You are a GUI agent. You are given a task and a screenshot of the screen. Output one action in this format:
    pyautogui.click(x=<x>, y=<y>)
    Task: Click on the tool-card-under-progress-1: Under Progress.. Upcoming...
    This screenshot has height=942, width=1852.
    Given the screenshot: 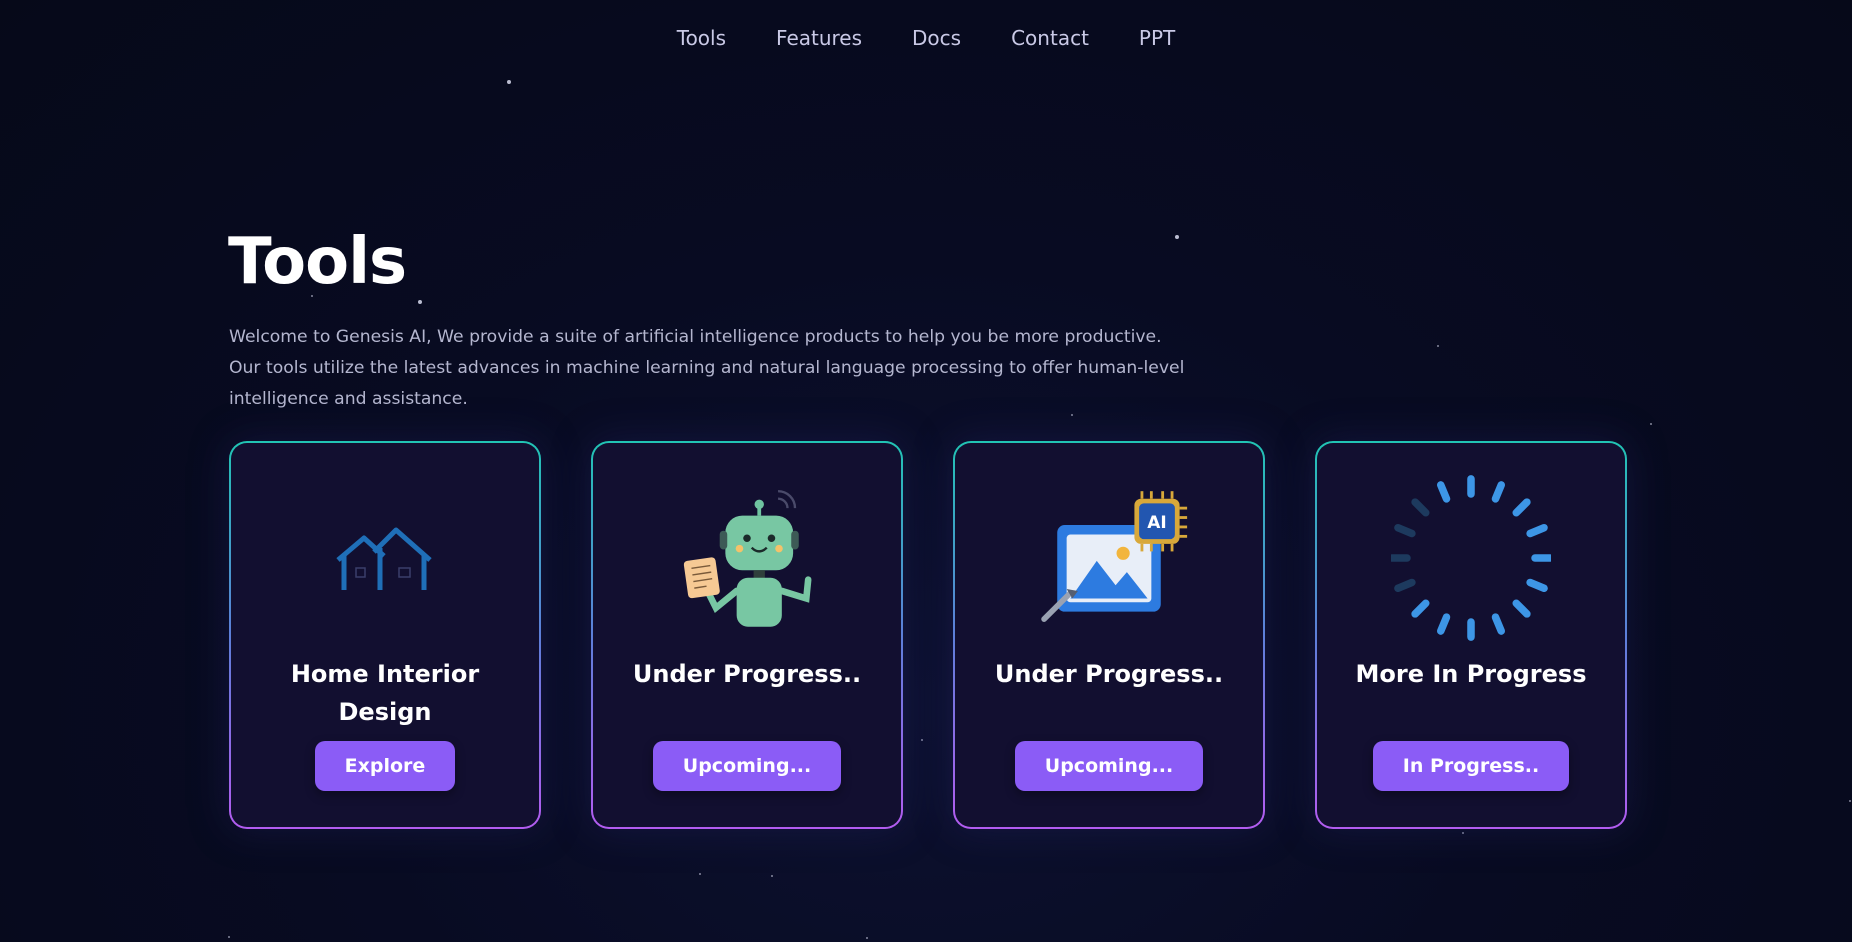 What is the action you would take?
    pyautogui.click(x=747, y=635)
    